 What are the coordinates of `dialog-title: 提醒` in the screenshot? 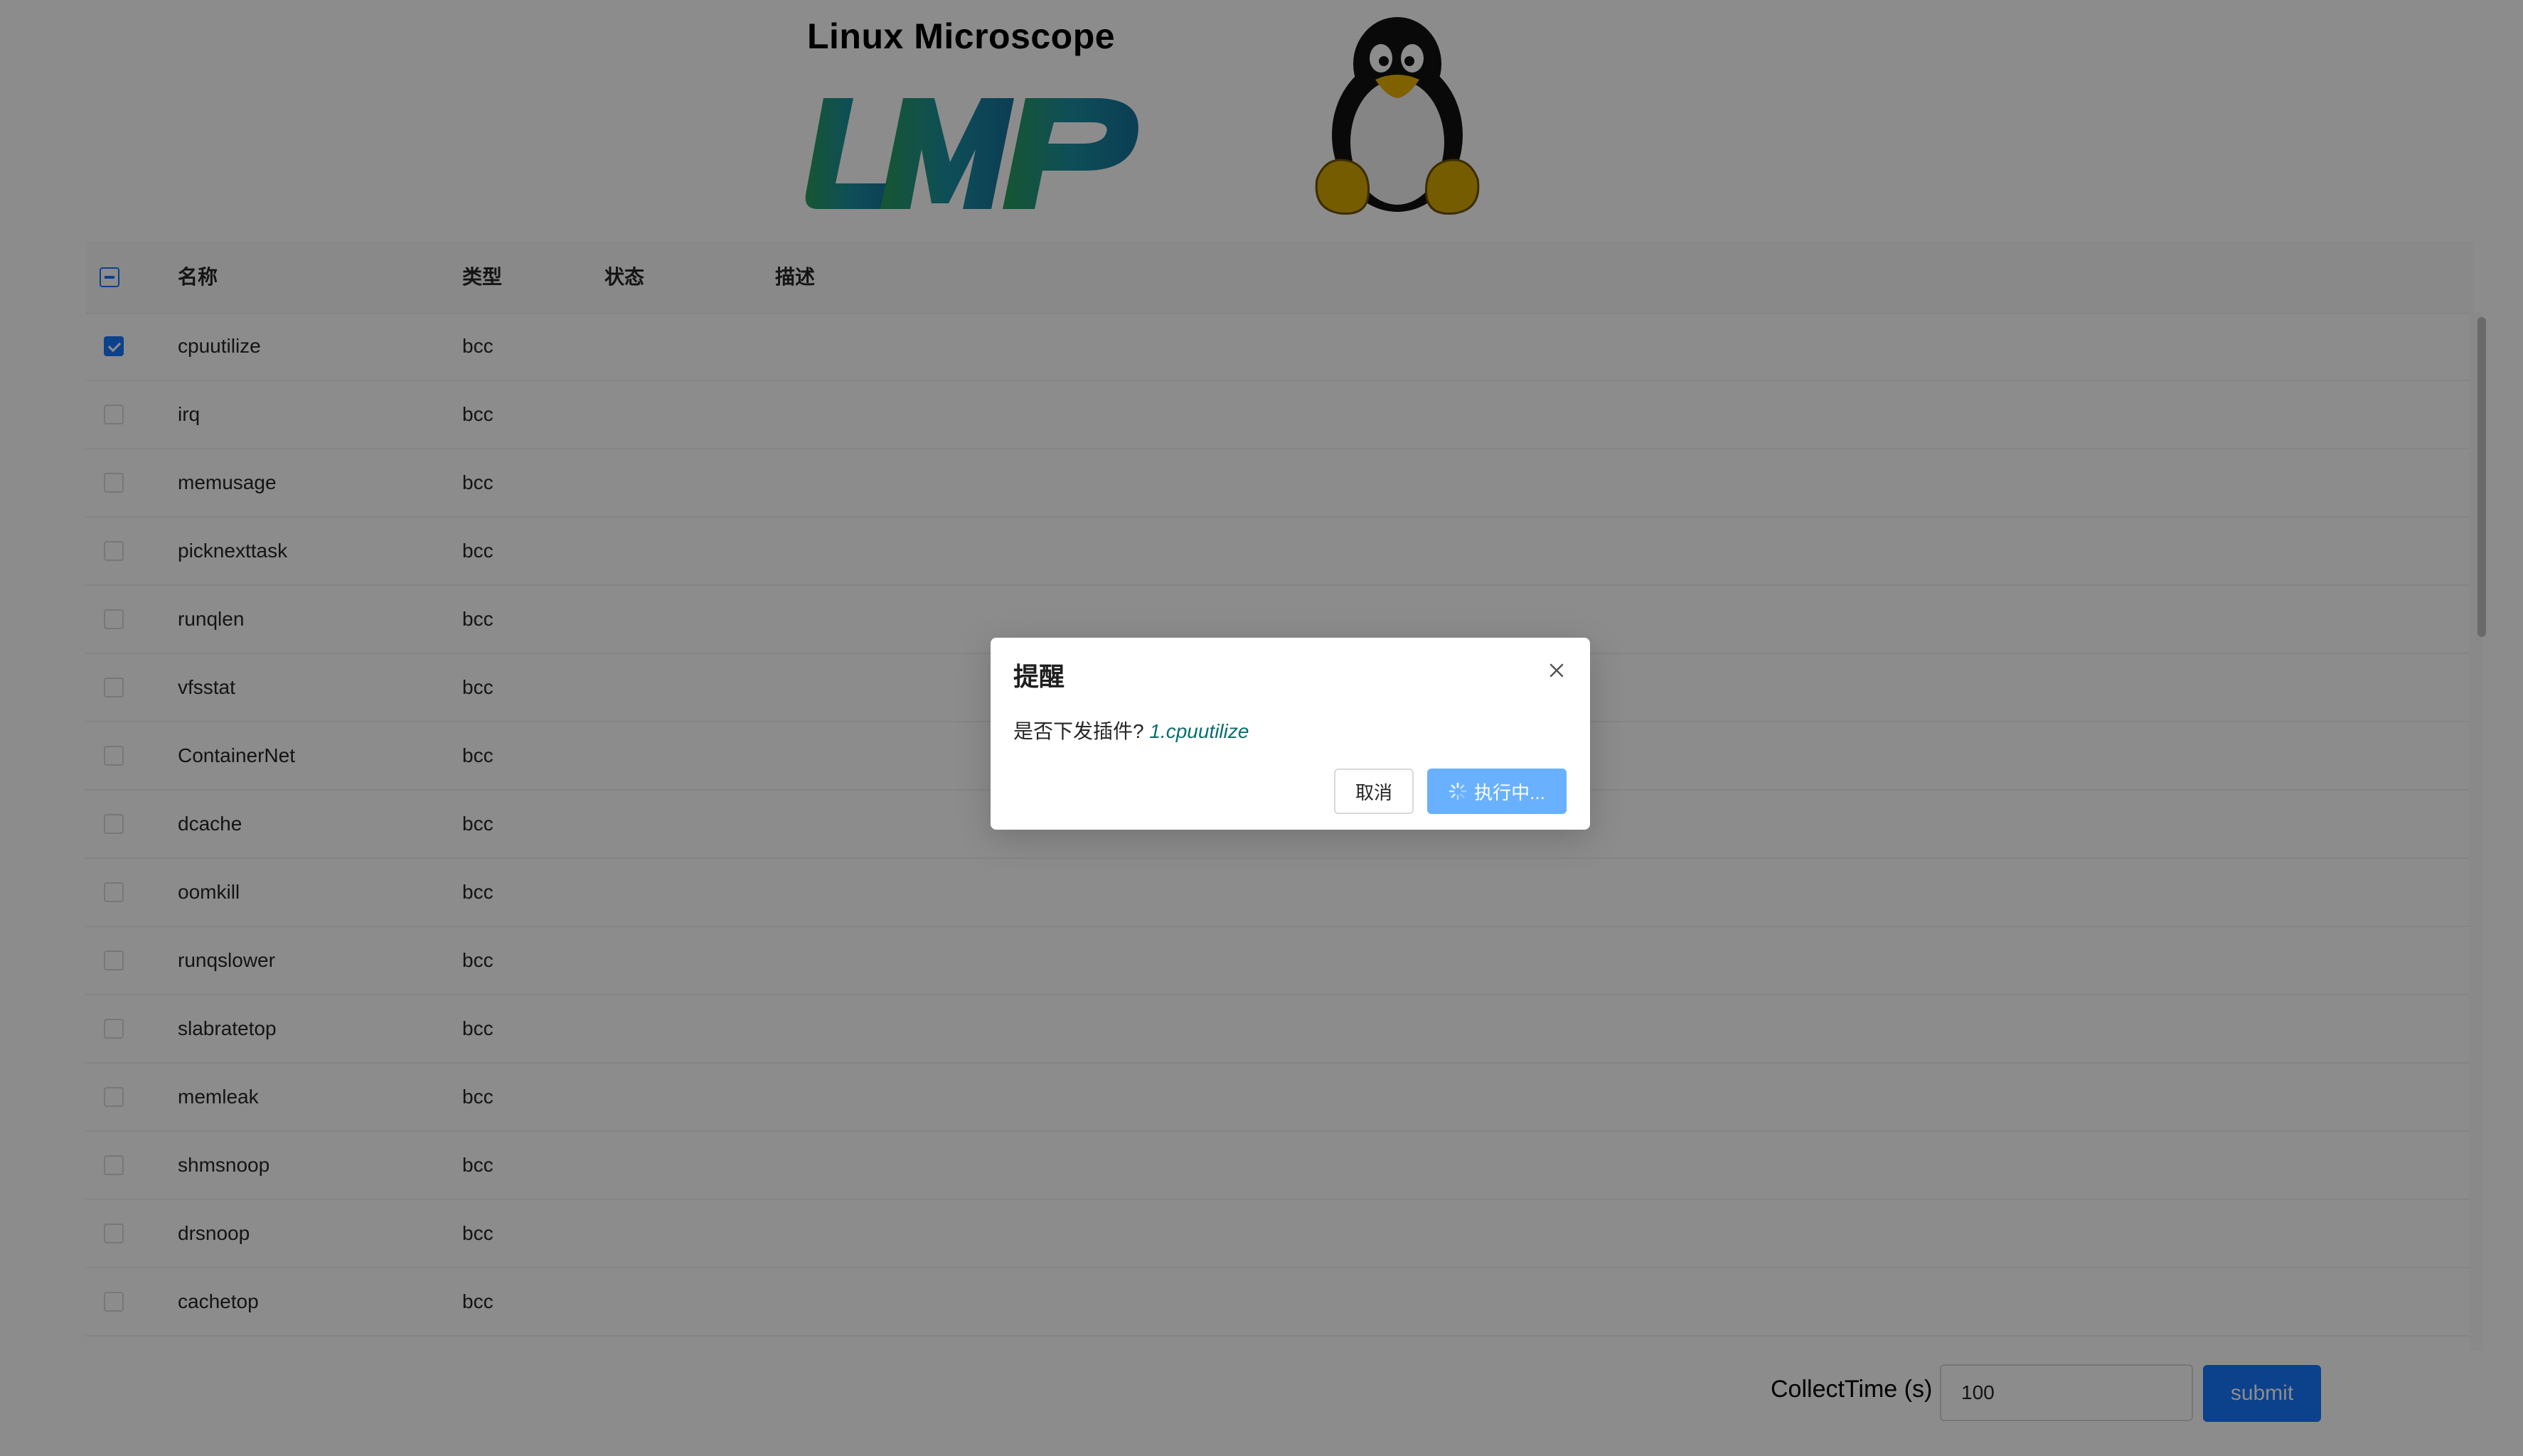 It's located at (1039, 676).